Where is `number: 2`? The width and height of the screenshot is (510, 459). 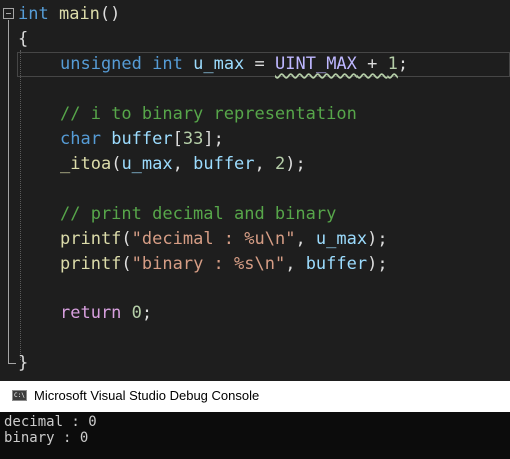
number: 2 is located at coordinates (280, 164).